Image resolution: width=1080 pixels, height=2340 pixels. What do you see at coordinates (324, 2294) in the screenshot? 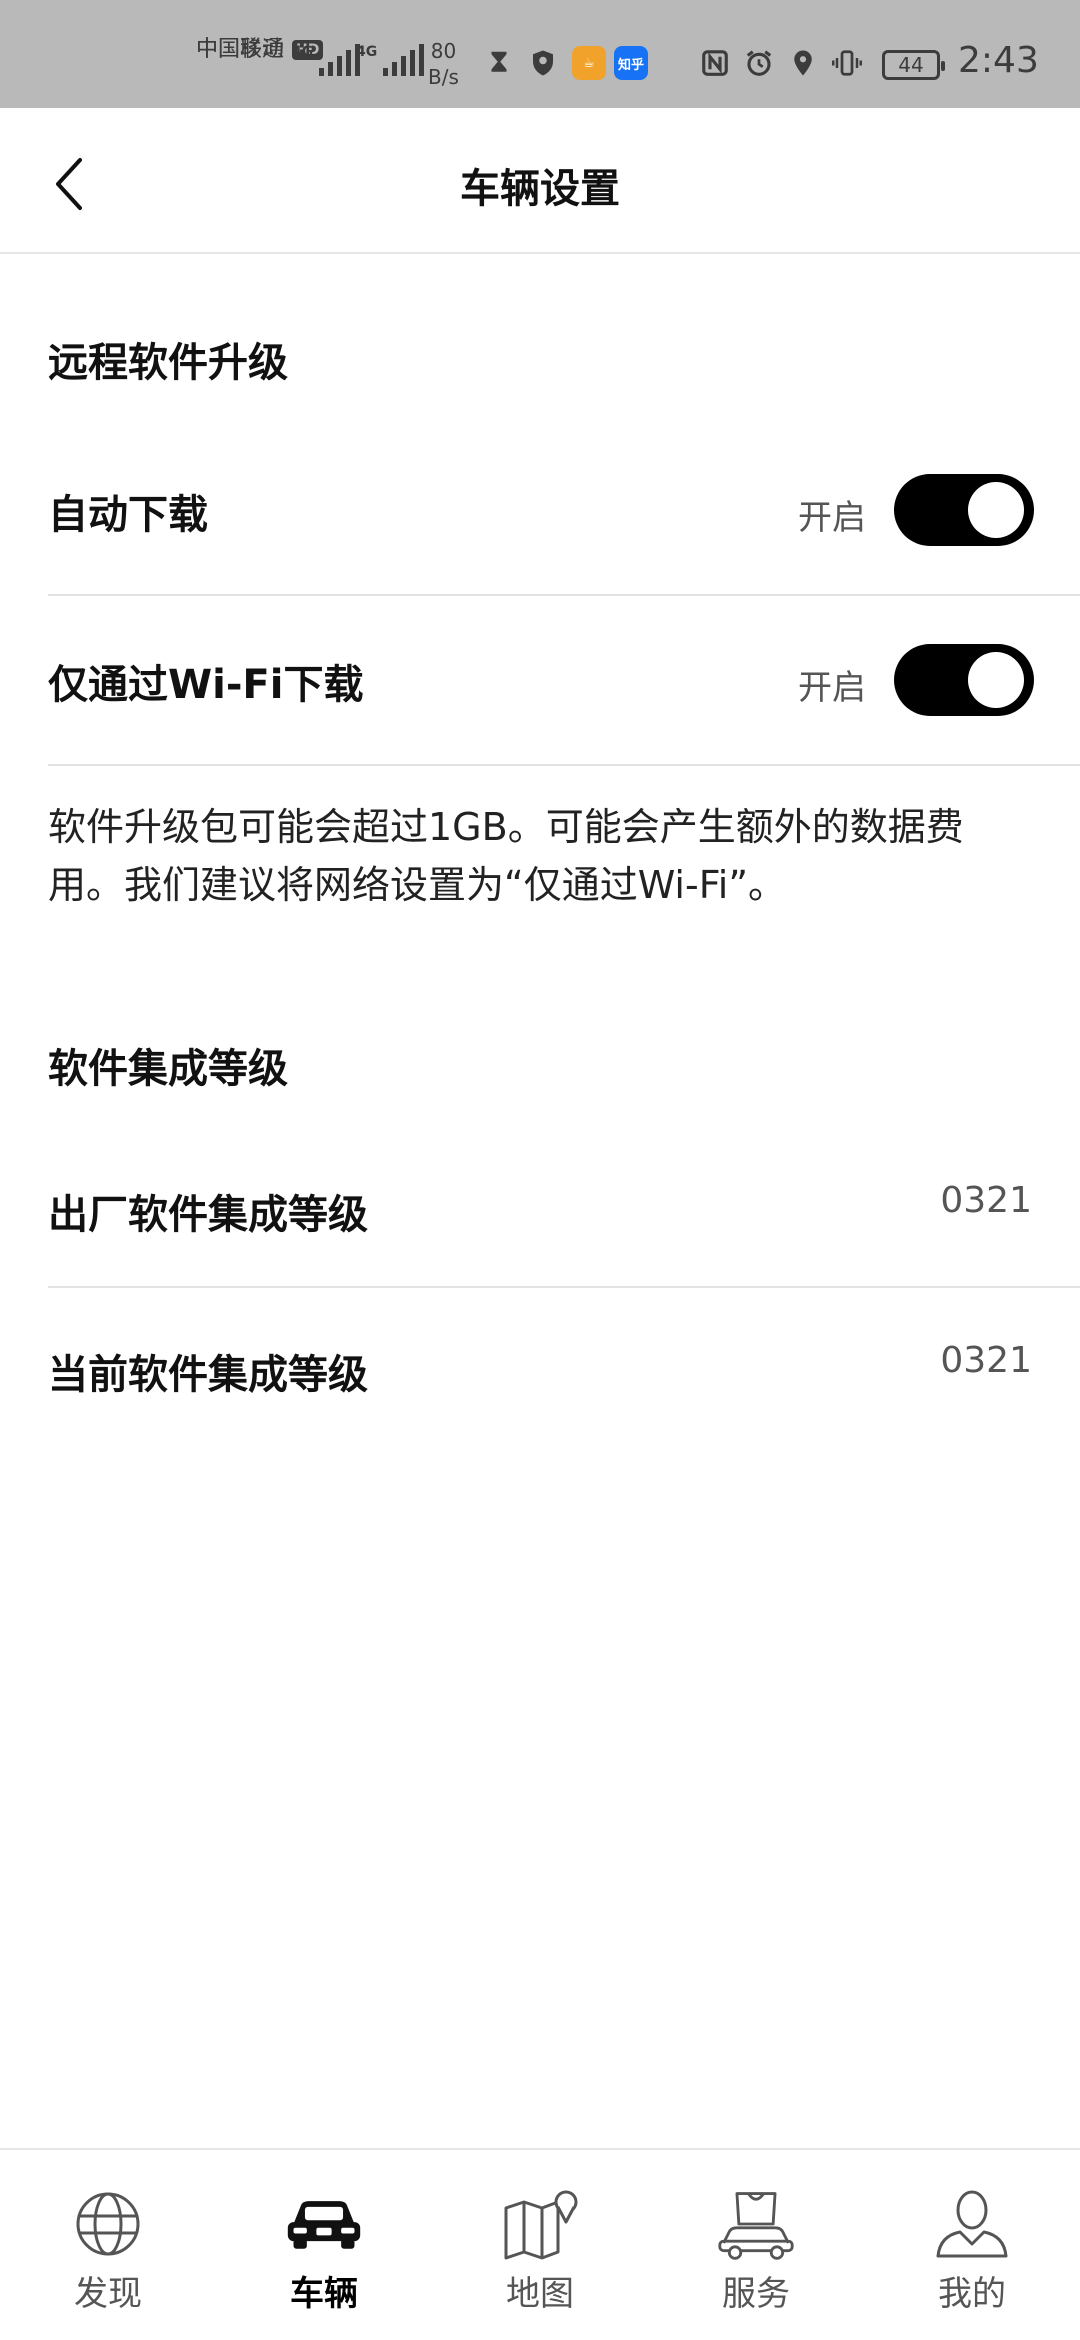
I see `nav-label-vehicle: 车辆` at bounding box center [324, 2294].